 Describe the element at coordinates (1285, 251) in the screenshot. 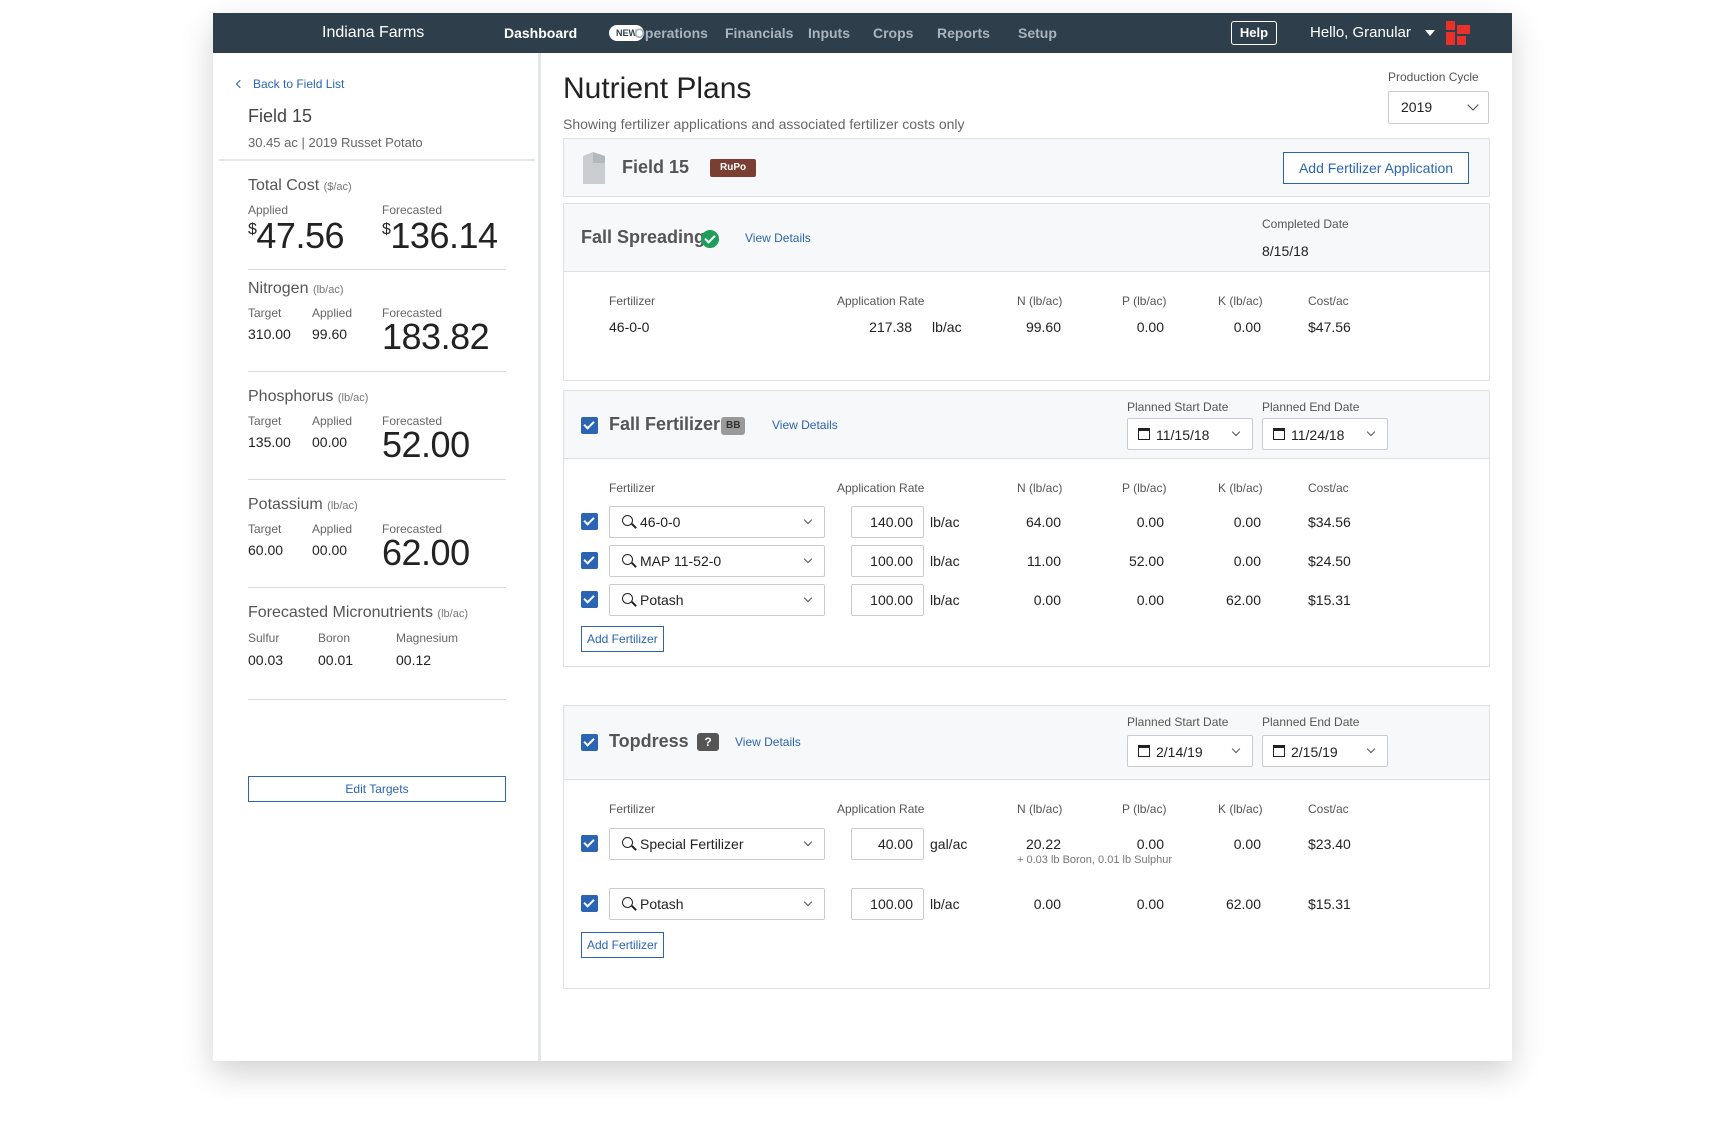

I see `completed-date-value: 8/15/18` at that location.